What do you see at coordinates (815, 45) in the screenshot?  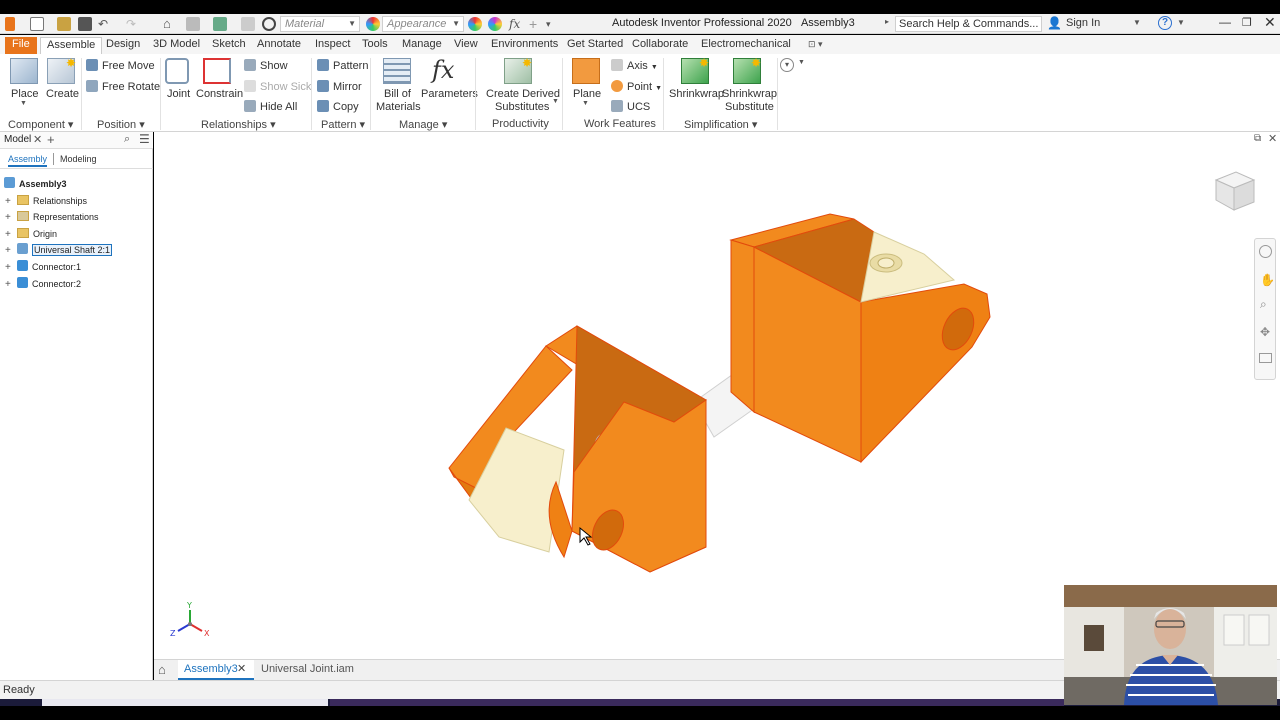 I see `ribbon-display-toggle-icon: ⊡ ▾` at bounding box center [815, 45].